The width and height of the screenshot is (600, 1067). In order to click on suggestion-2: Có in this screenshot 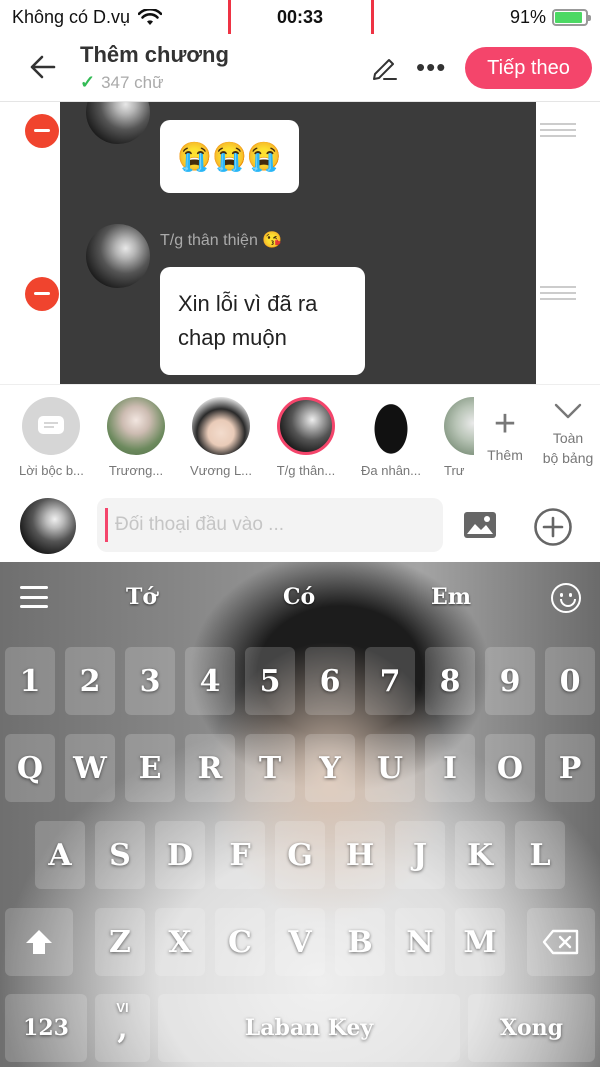, I will do `click(299, 597)`.